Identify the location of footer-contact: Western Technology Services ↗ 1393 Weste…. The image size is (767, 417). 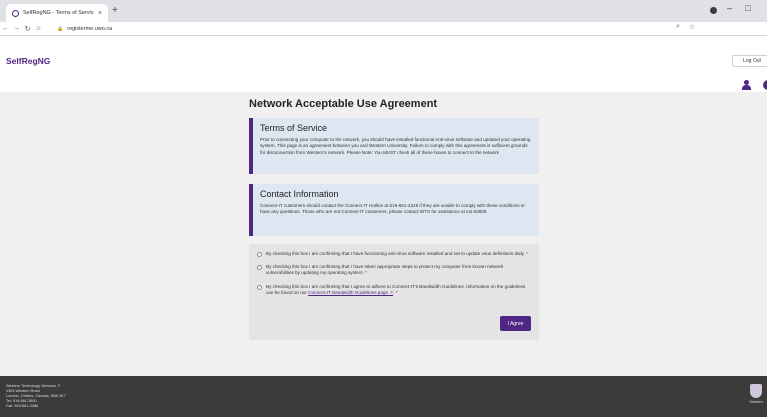
(36, 396).